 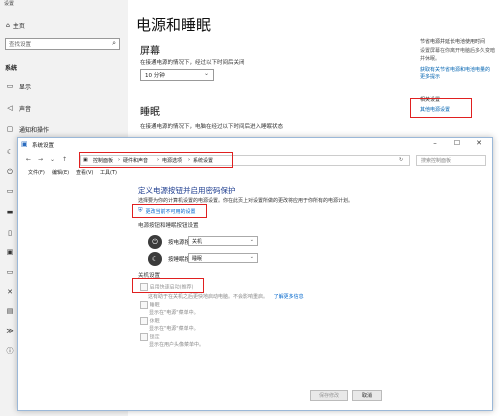 I want to click on cancel-button: 取消, so click(x=367, y=395).